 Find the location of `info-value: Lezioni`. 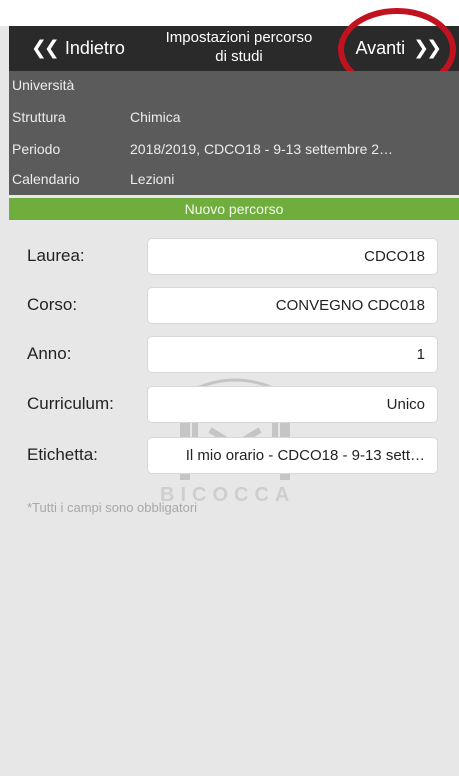

info-value: Lezioni is located at coordinates (152, 179).